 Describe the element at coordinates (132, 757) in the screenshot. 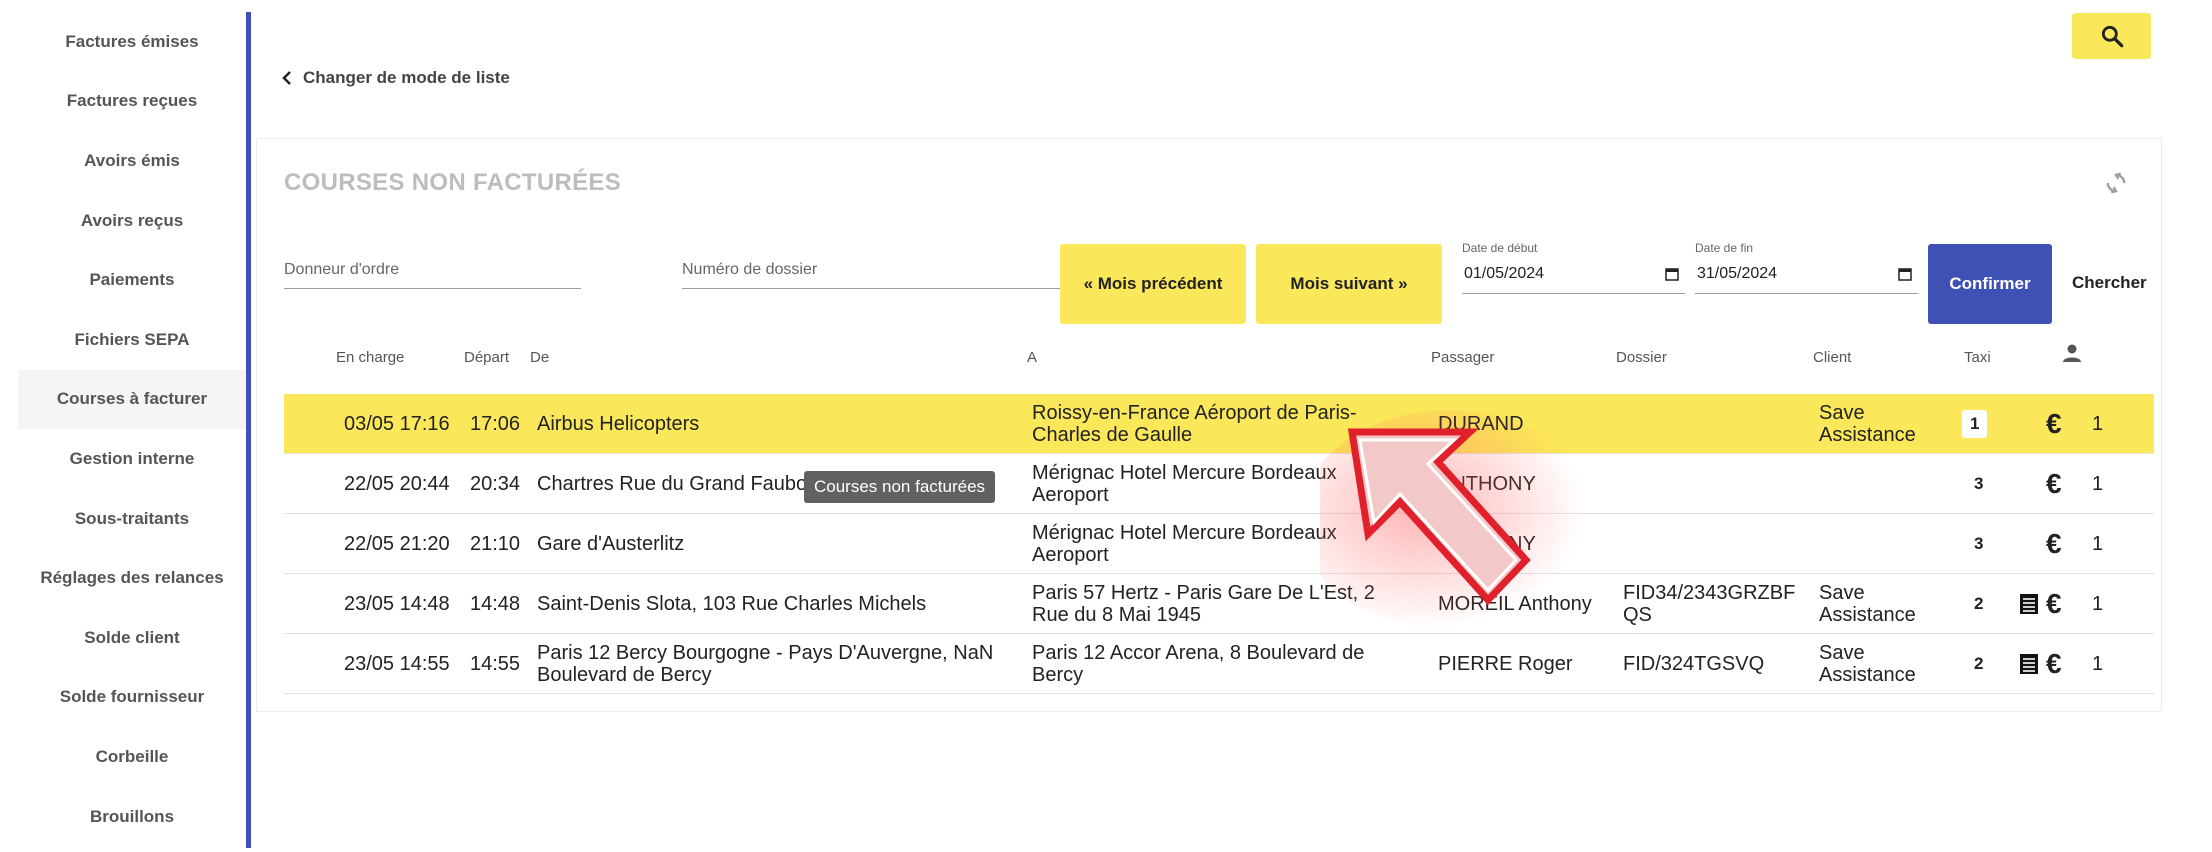

I see `sidebar-item-corbeille: Corbeille` at that location.